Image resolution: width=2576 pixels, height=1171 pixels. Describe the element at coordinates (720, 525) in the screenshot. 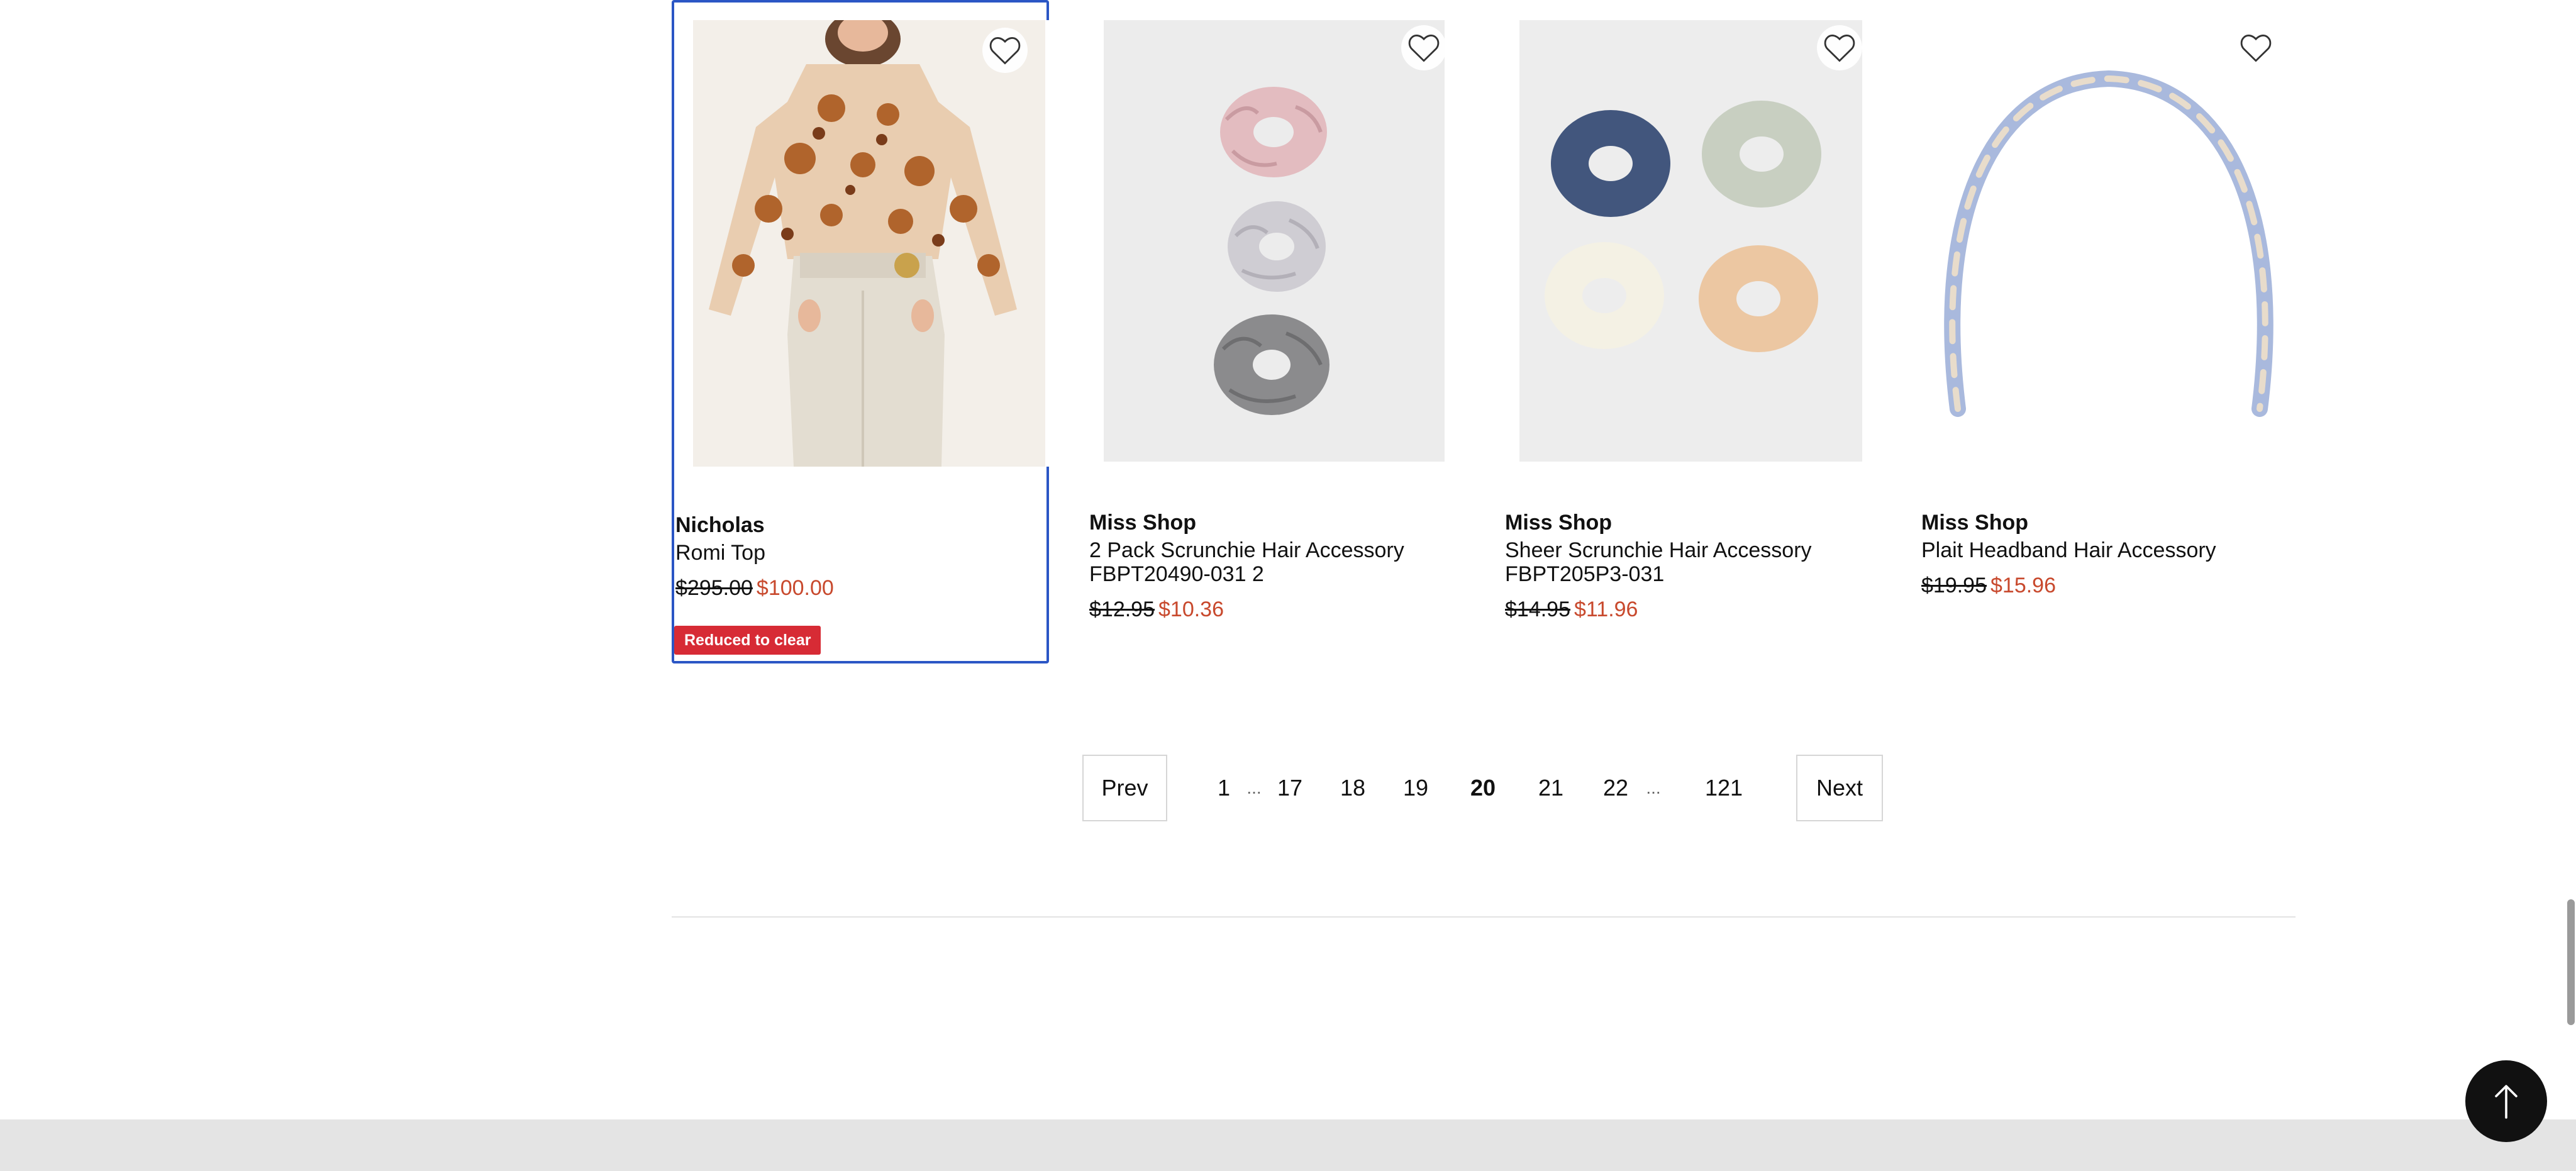

I see `product-brand: Nicholas` at that location.